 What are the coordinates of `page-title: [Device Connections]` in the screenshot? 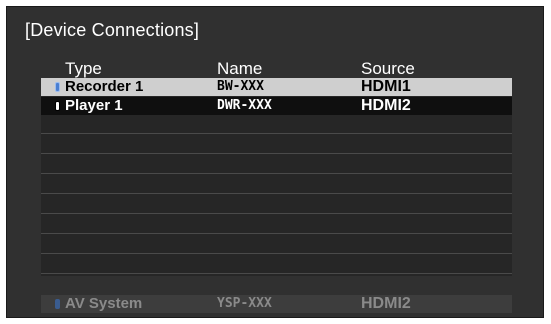 It's located at (112, 30).